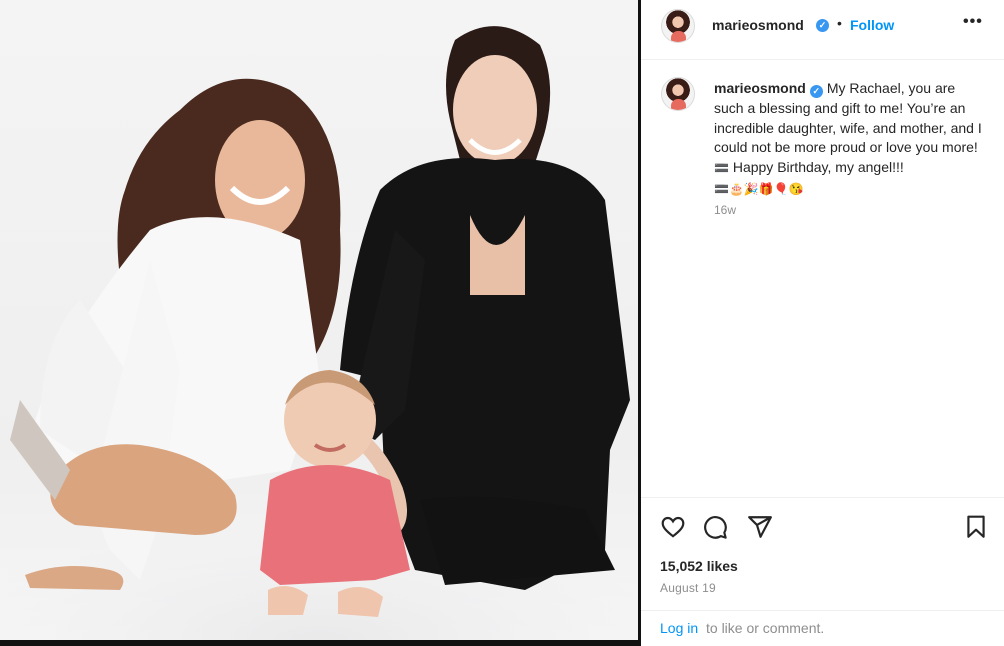 The height and width of the screenshot is (646, 1004). What do you see at coordinates (822, 553) in the screenshot?
I see `action-bar: 15,052 likes August 19` at bounding box center [822, 553].